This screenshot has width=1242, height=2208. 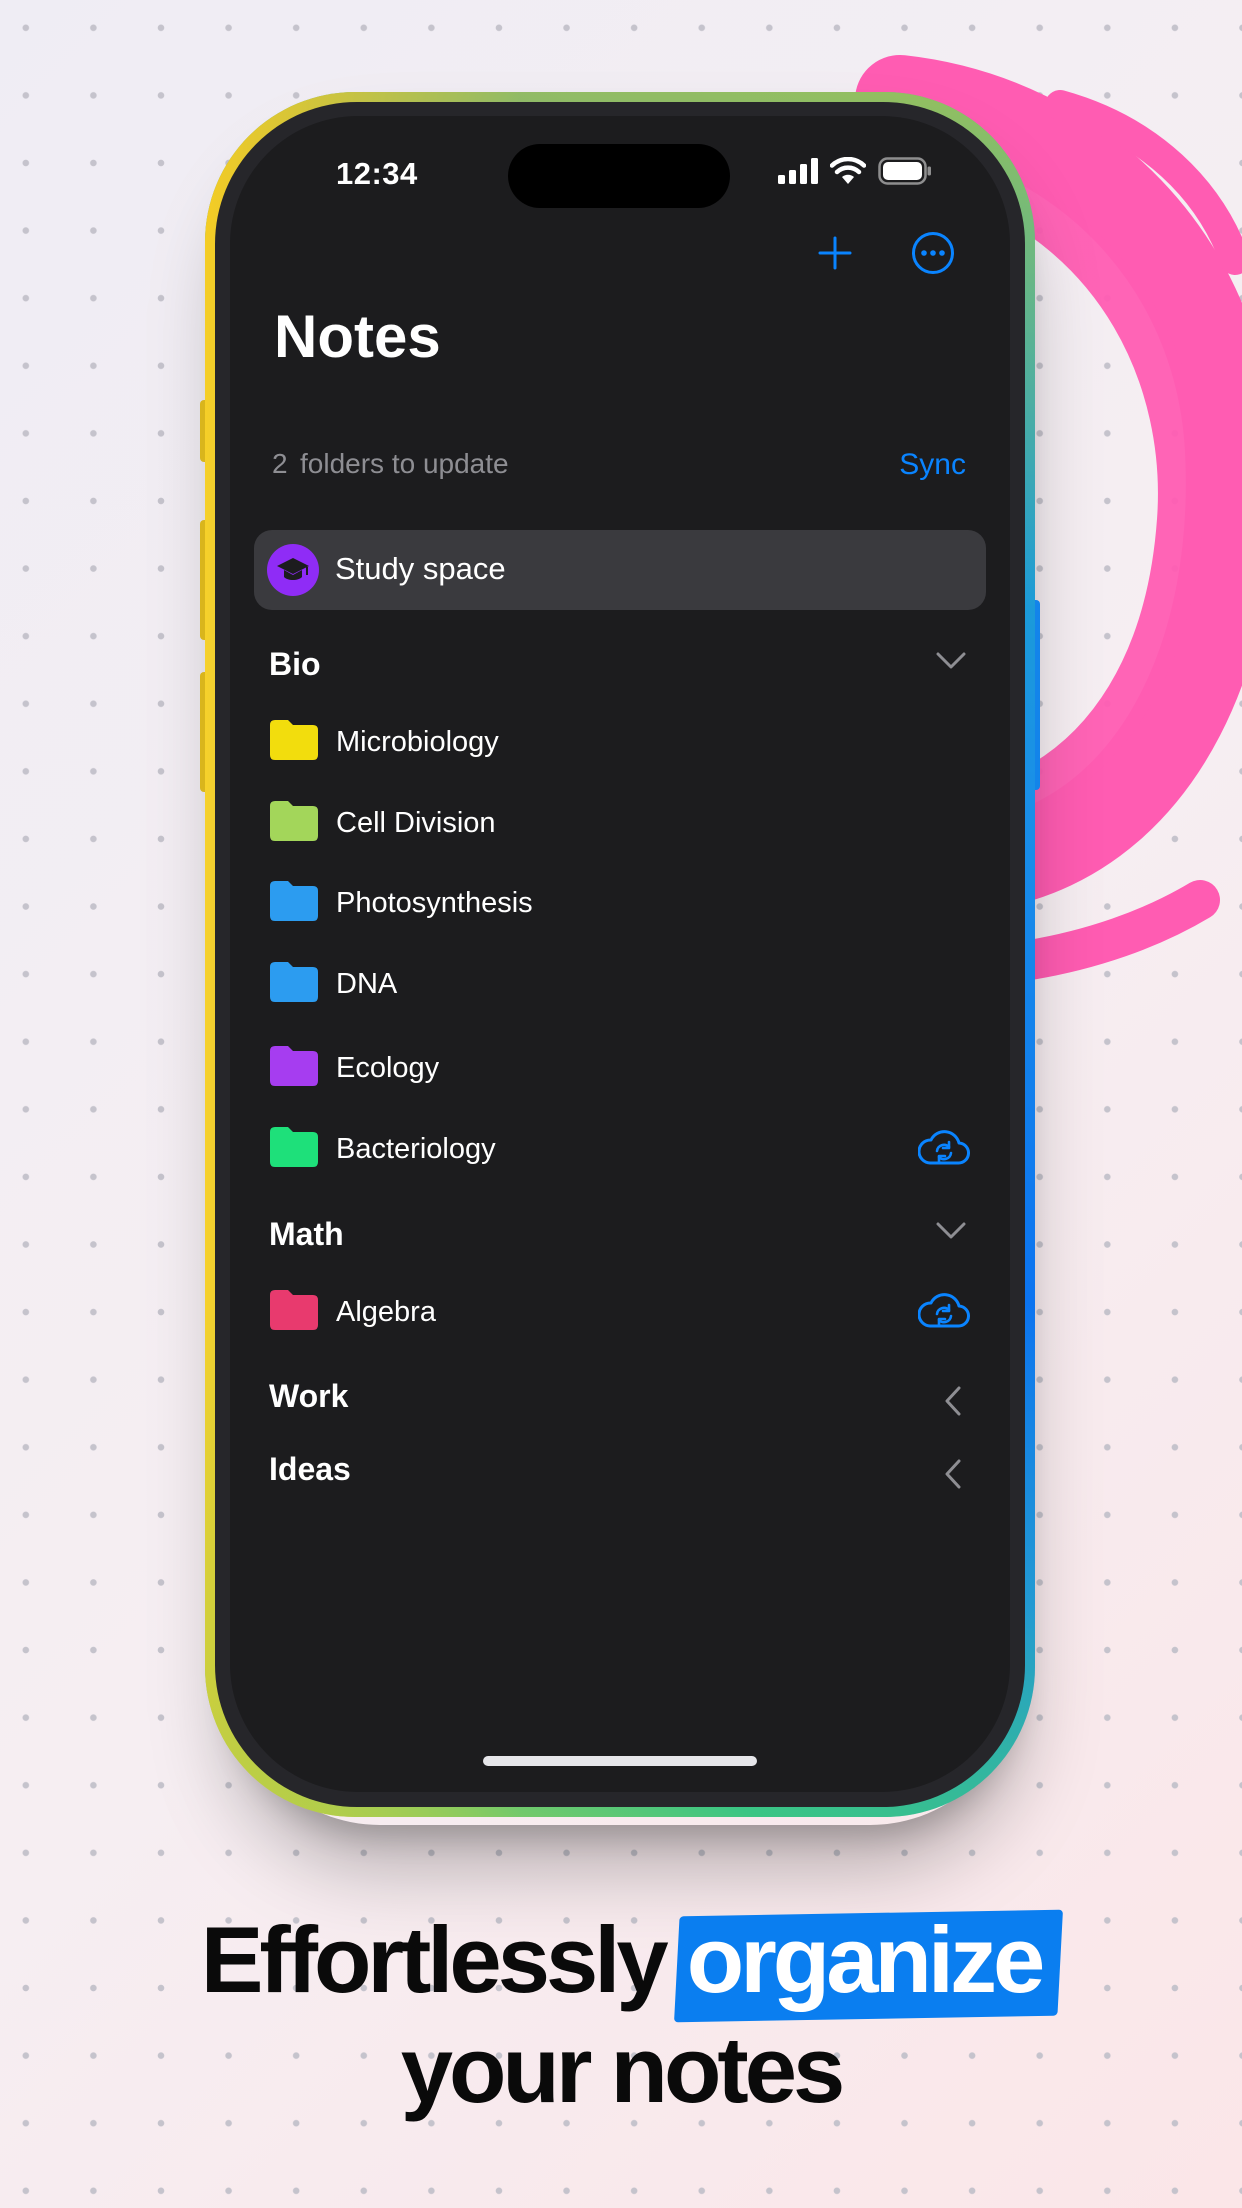 What do you see at coordinates (416, 1149) in the screenshot?
I see `folder-label: Bacteriology` at bounding box center [416, 1149].